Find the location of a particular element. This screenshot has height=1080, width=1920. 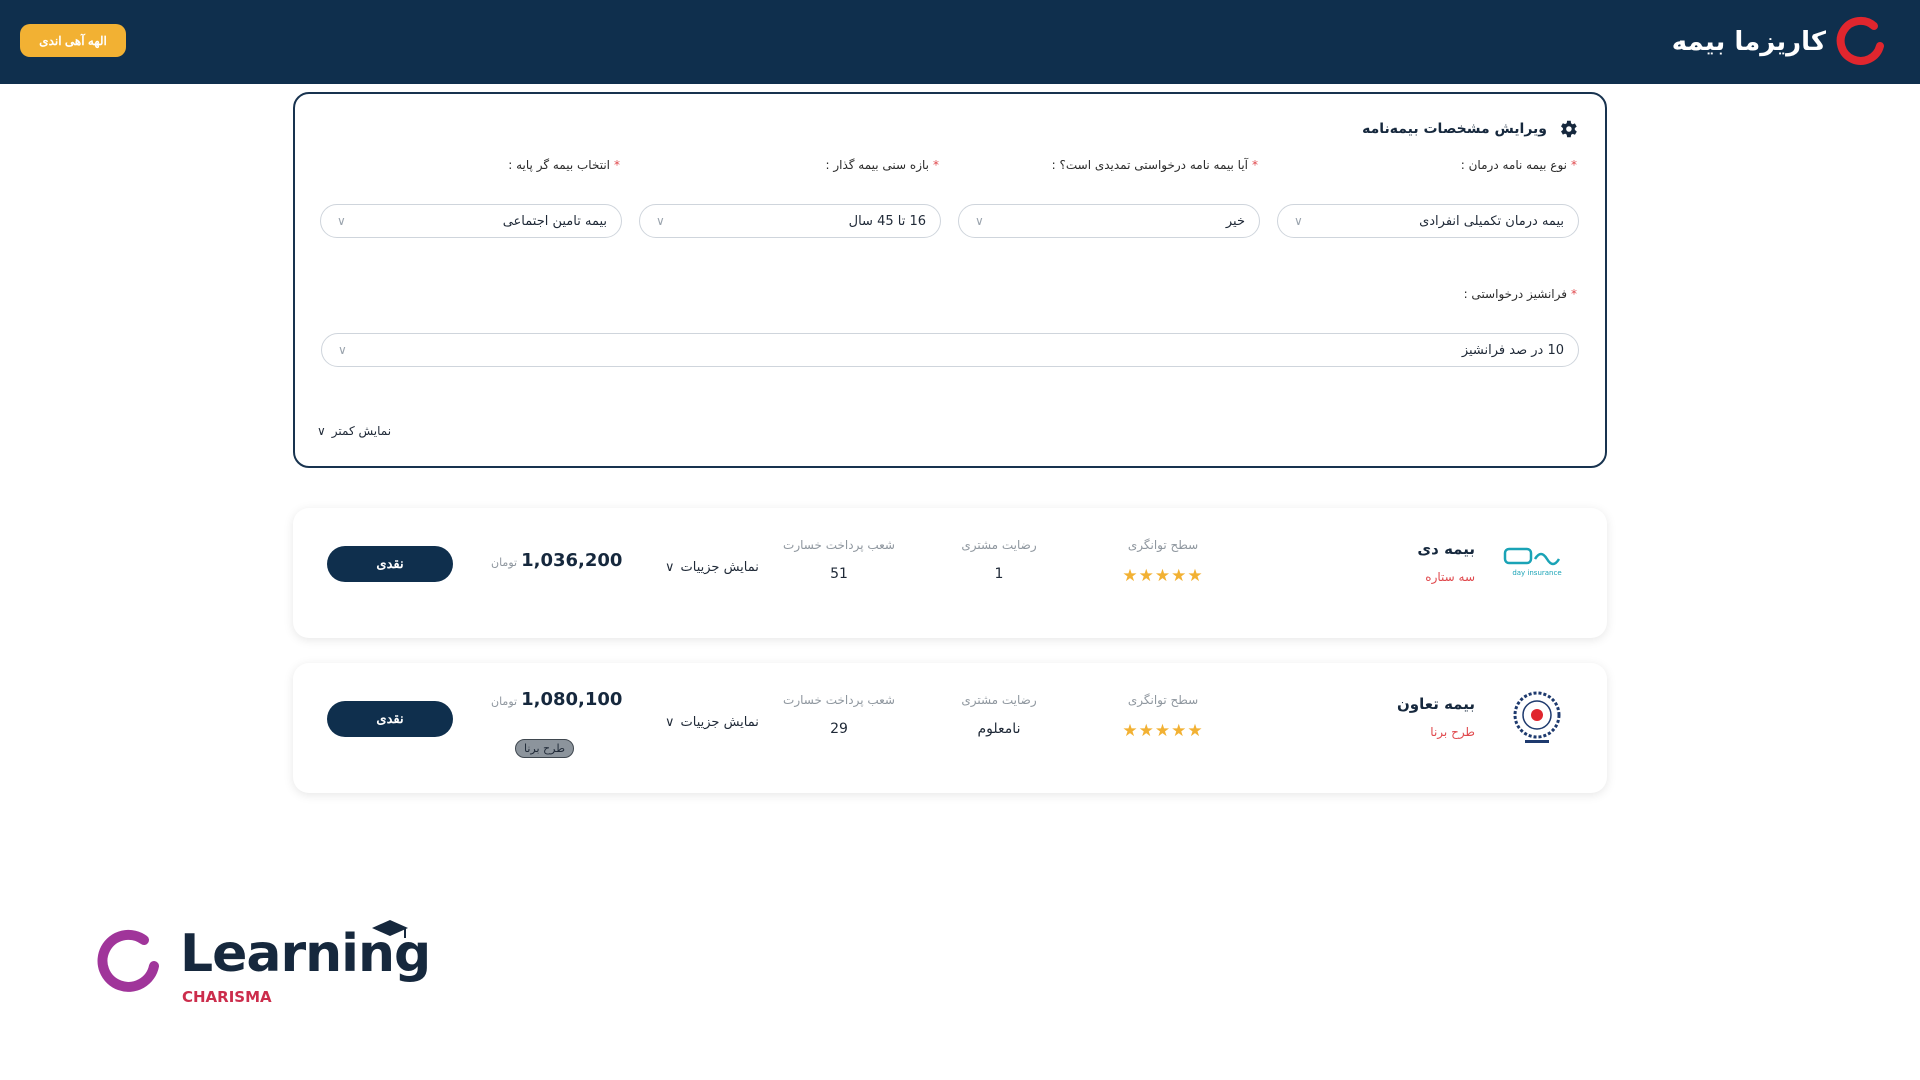

branches-metric: شعب پرداخت خسارت 51 is located at coordinates (839, 560).